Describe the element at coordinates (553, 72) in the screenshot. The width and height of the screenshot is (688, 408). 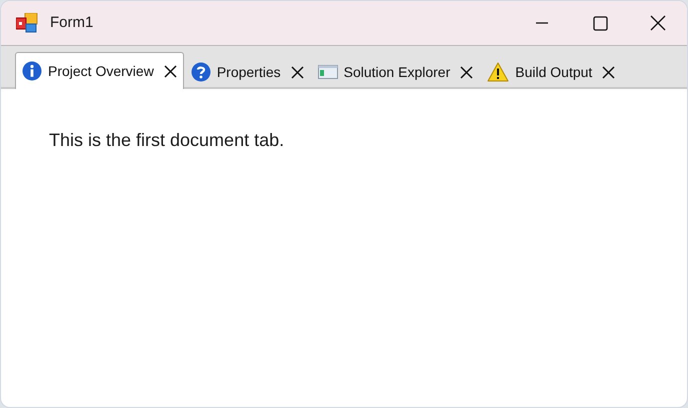
I see `tab-label: Build Output` at that location.